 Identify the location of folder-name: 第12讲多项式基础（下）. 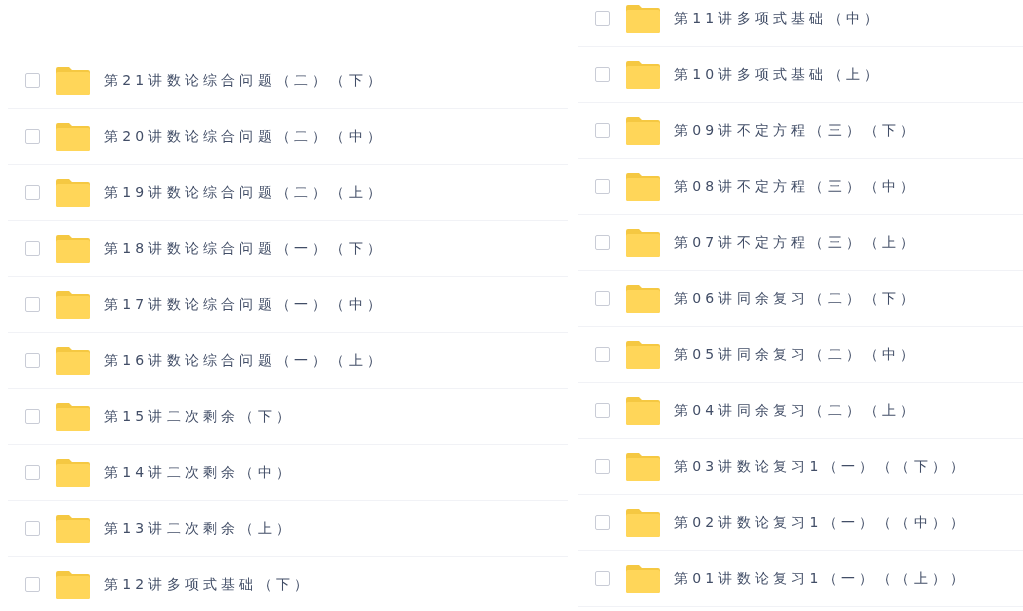
(208, 584).